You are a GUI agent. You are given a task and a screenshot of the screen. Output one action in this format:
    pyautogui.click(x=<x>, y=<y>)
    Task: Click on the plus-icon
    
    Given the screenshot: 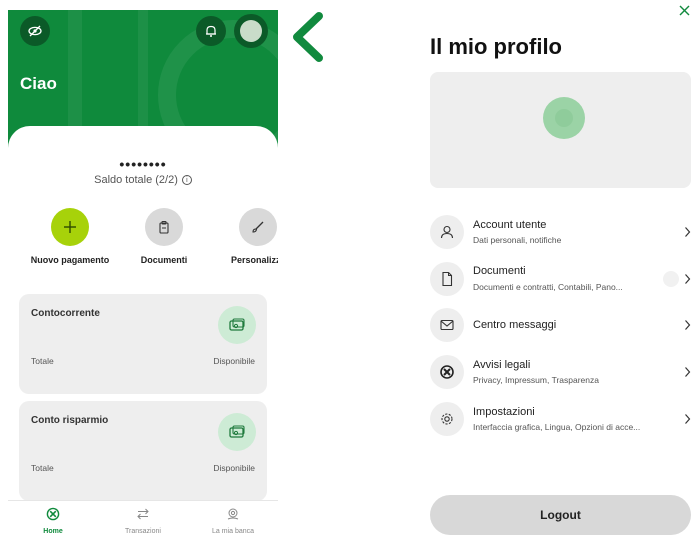 What is the action you would take?
    pyautogui.click(x=70, y=227)
    